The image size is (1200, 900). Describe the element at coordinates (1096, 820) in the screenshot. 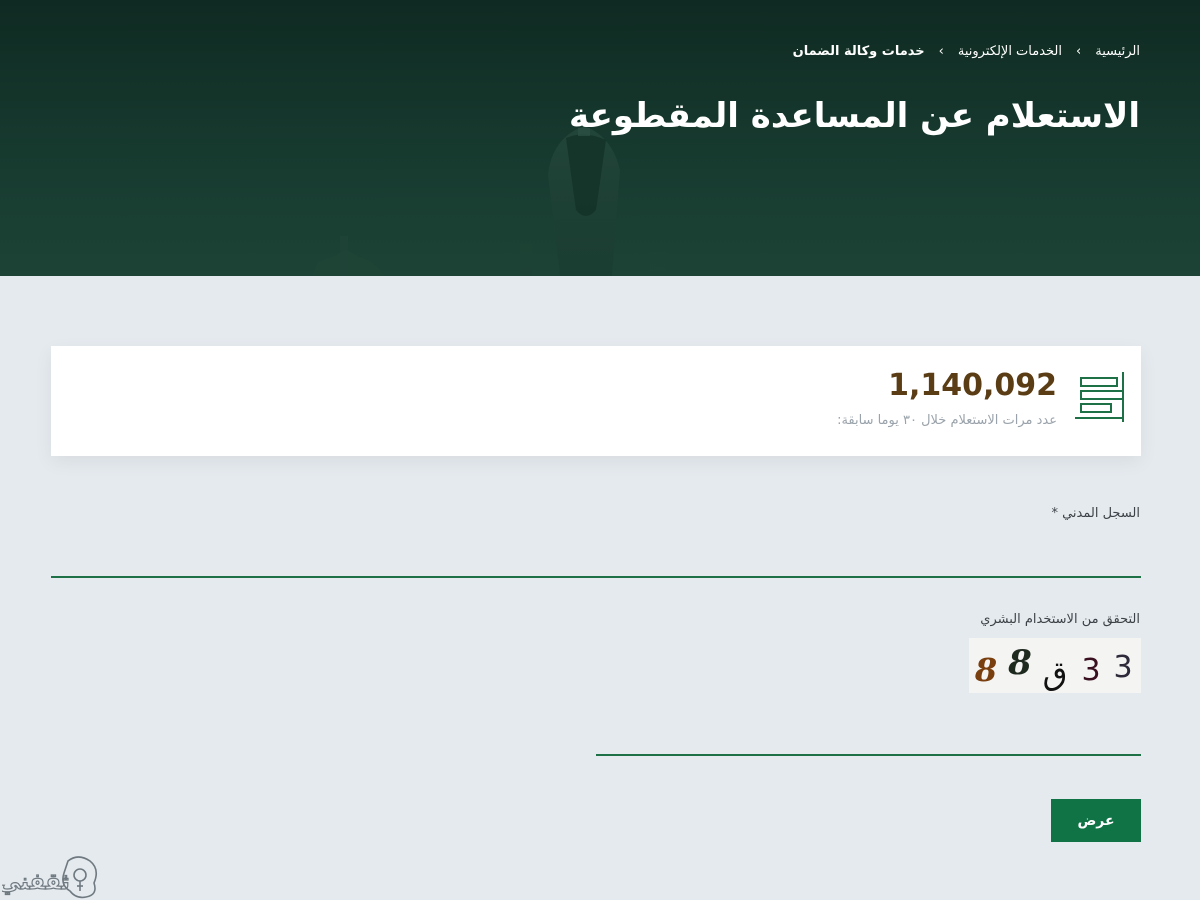

I see `submit-button: عرض` at that location.